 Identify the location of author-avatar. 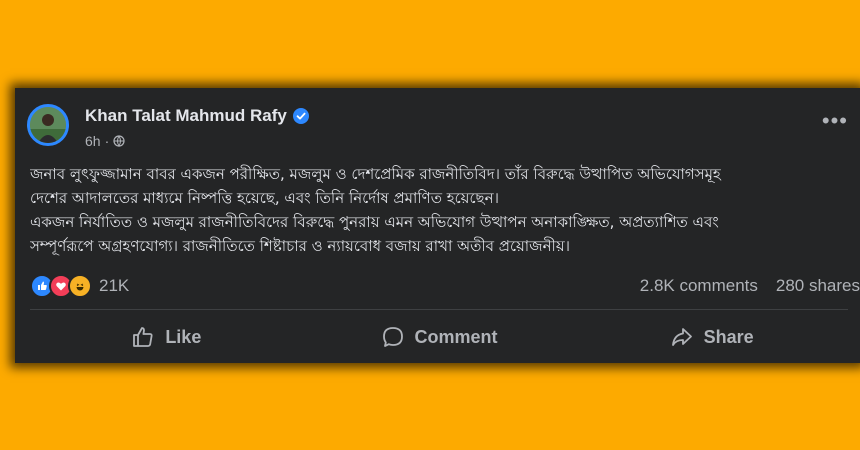
(48, 125).